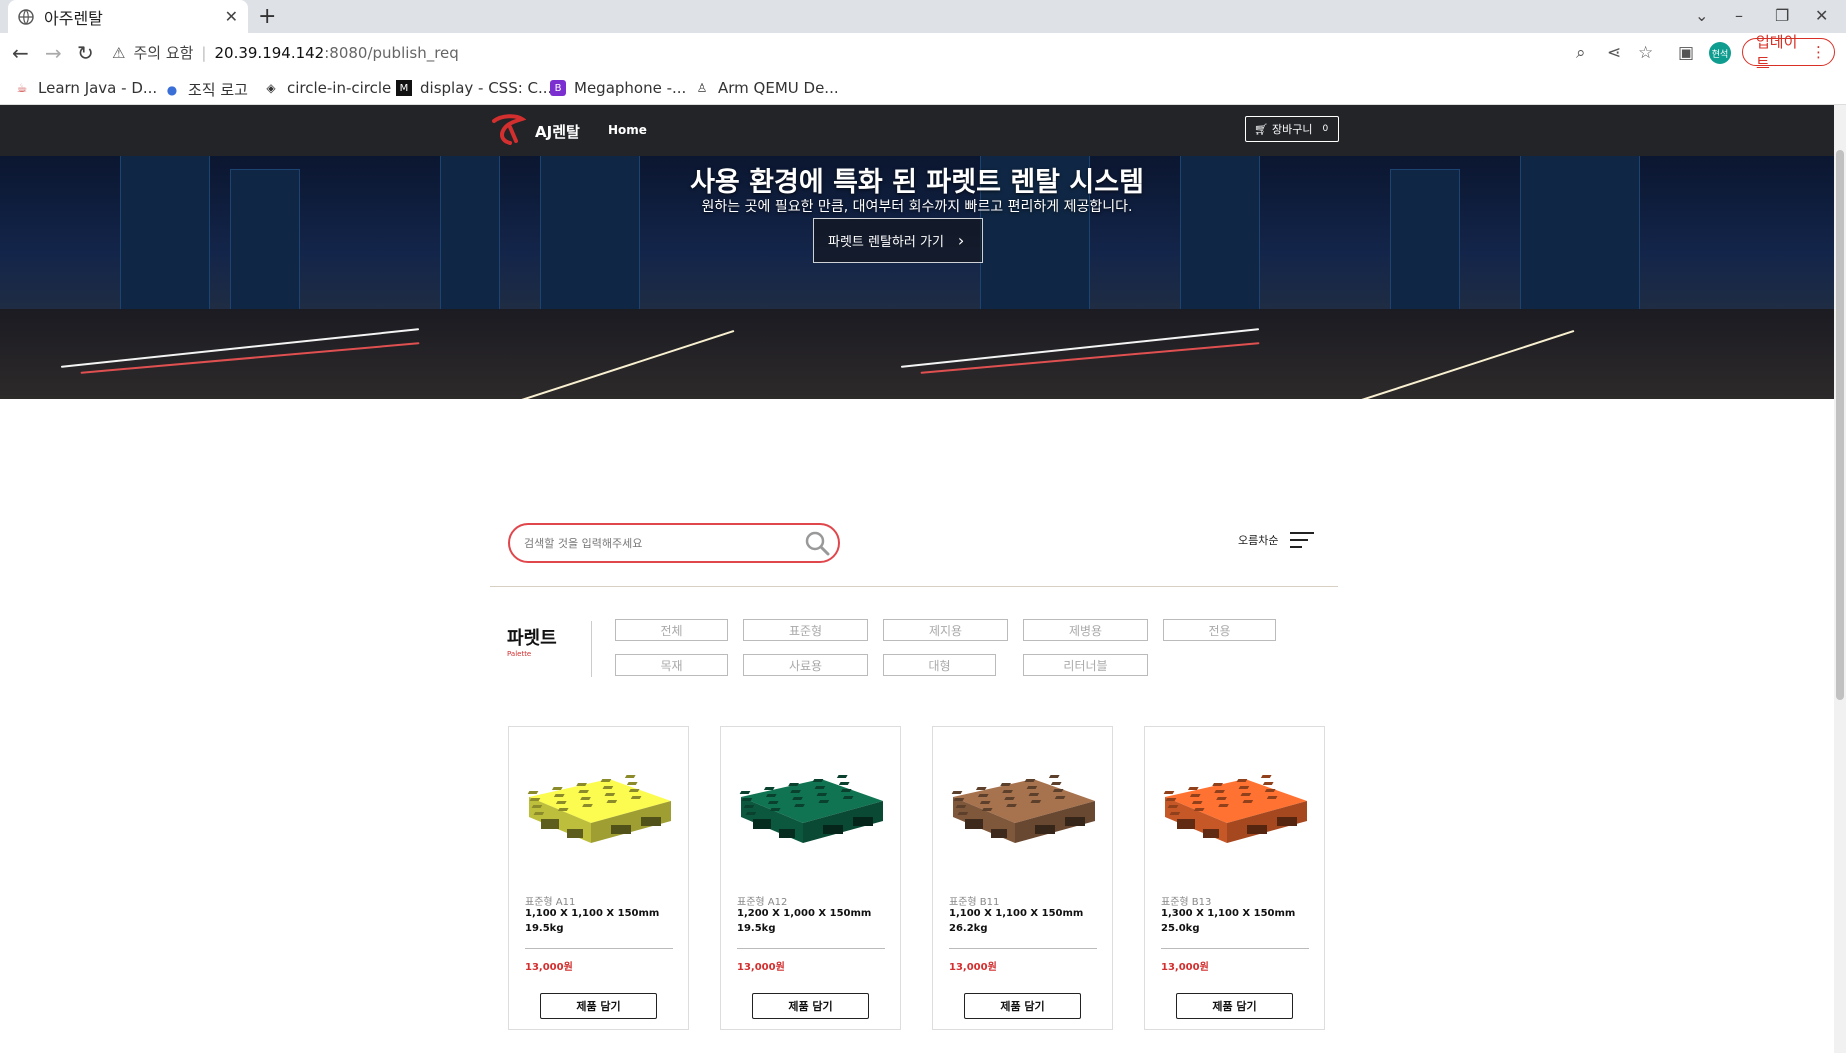 The height and width of the screenshot is (1053, 1846). What do you see at coordinates (939, 665) in the screenshot?
I see `filter-chip: 대형` at bounding box center [939, 665].